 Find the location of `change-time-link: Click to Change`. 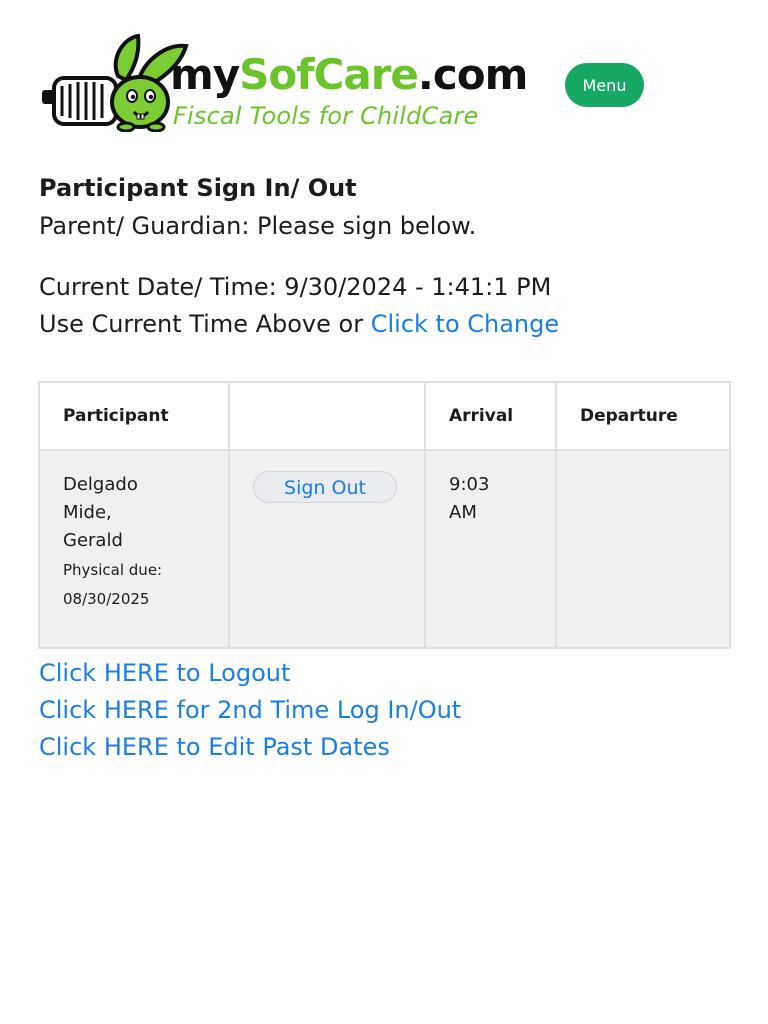

change-time-link: Click to Change is located at coordinates (465, 324).